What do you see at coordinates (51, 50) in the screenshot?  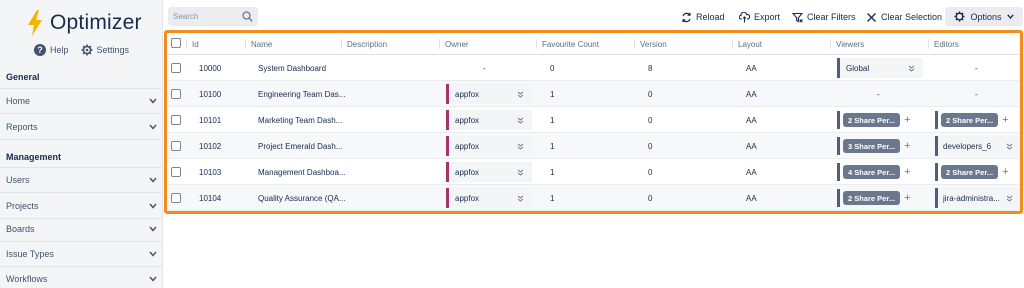 I see `help-link: ? Help` at bounding box center [51, 50].